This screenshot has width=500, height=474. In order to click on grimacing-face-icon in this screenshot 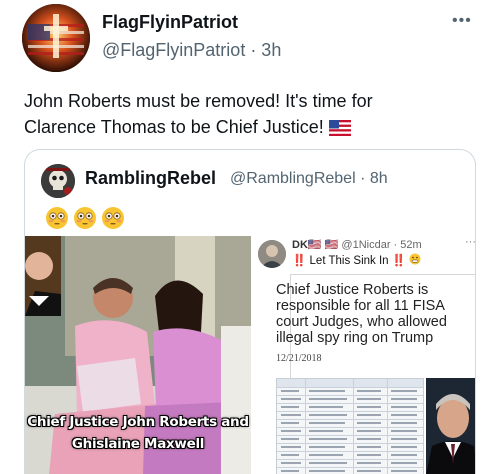, I will do `click(415, 259)`.